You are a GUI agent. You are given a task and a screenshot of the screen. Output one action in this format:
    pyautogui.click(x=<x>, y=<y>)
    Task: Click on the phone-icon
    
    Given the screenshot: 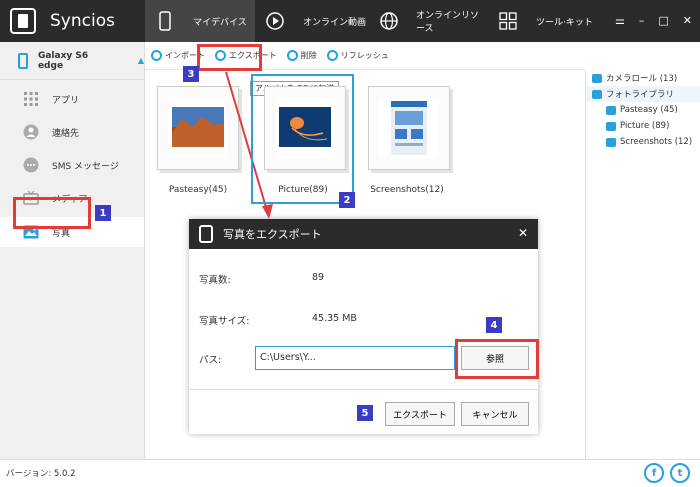 What is the action you would take?
    pyautogui.click(x=165, y=21)
    